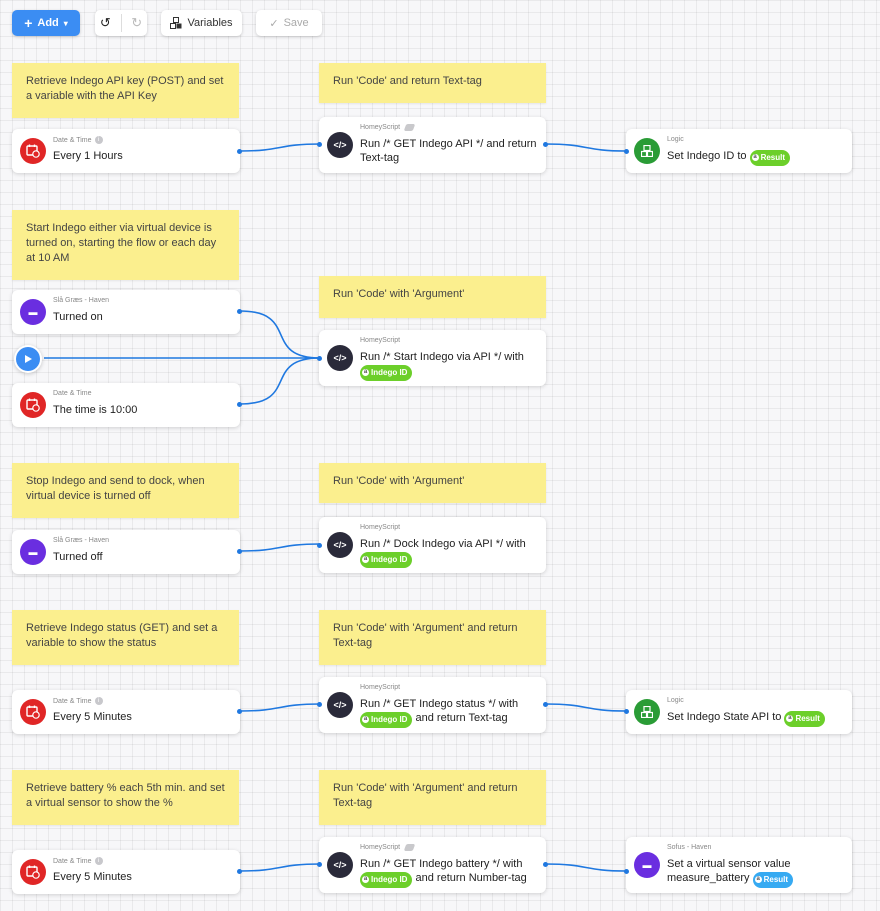  Describe the element at coordinates (121, 23) in the screenshot. I see `divider` at that location.